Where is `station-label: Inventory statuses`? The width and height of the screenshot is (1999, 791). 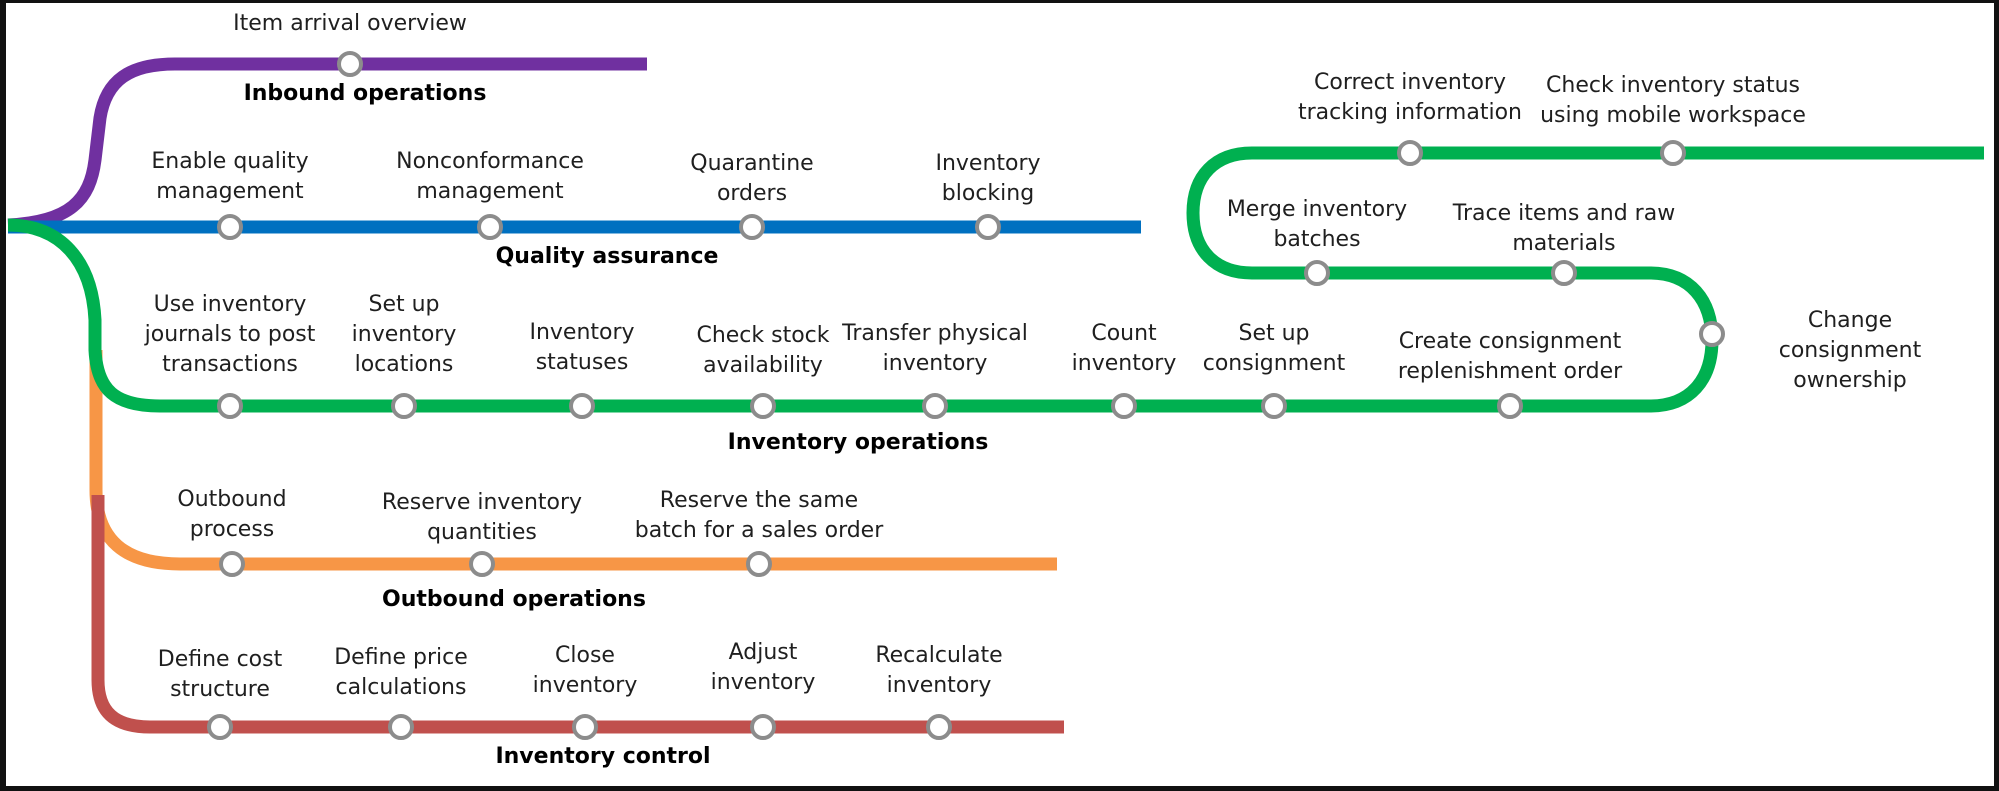 station-label: Inventory statuses is located at coordinates (582, 347).